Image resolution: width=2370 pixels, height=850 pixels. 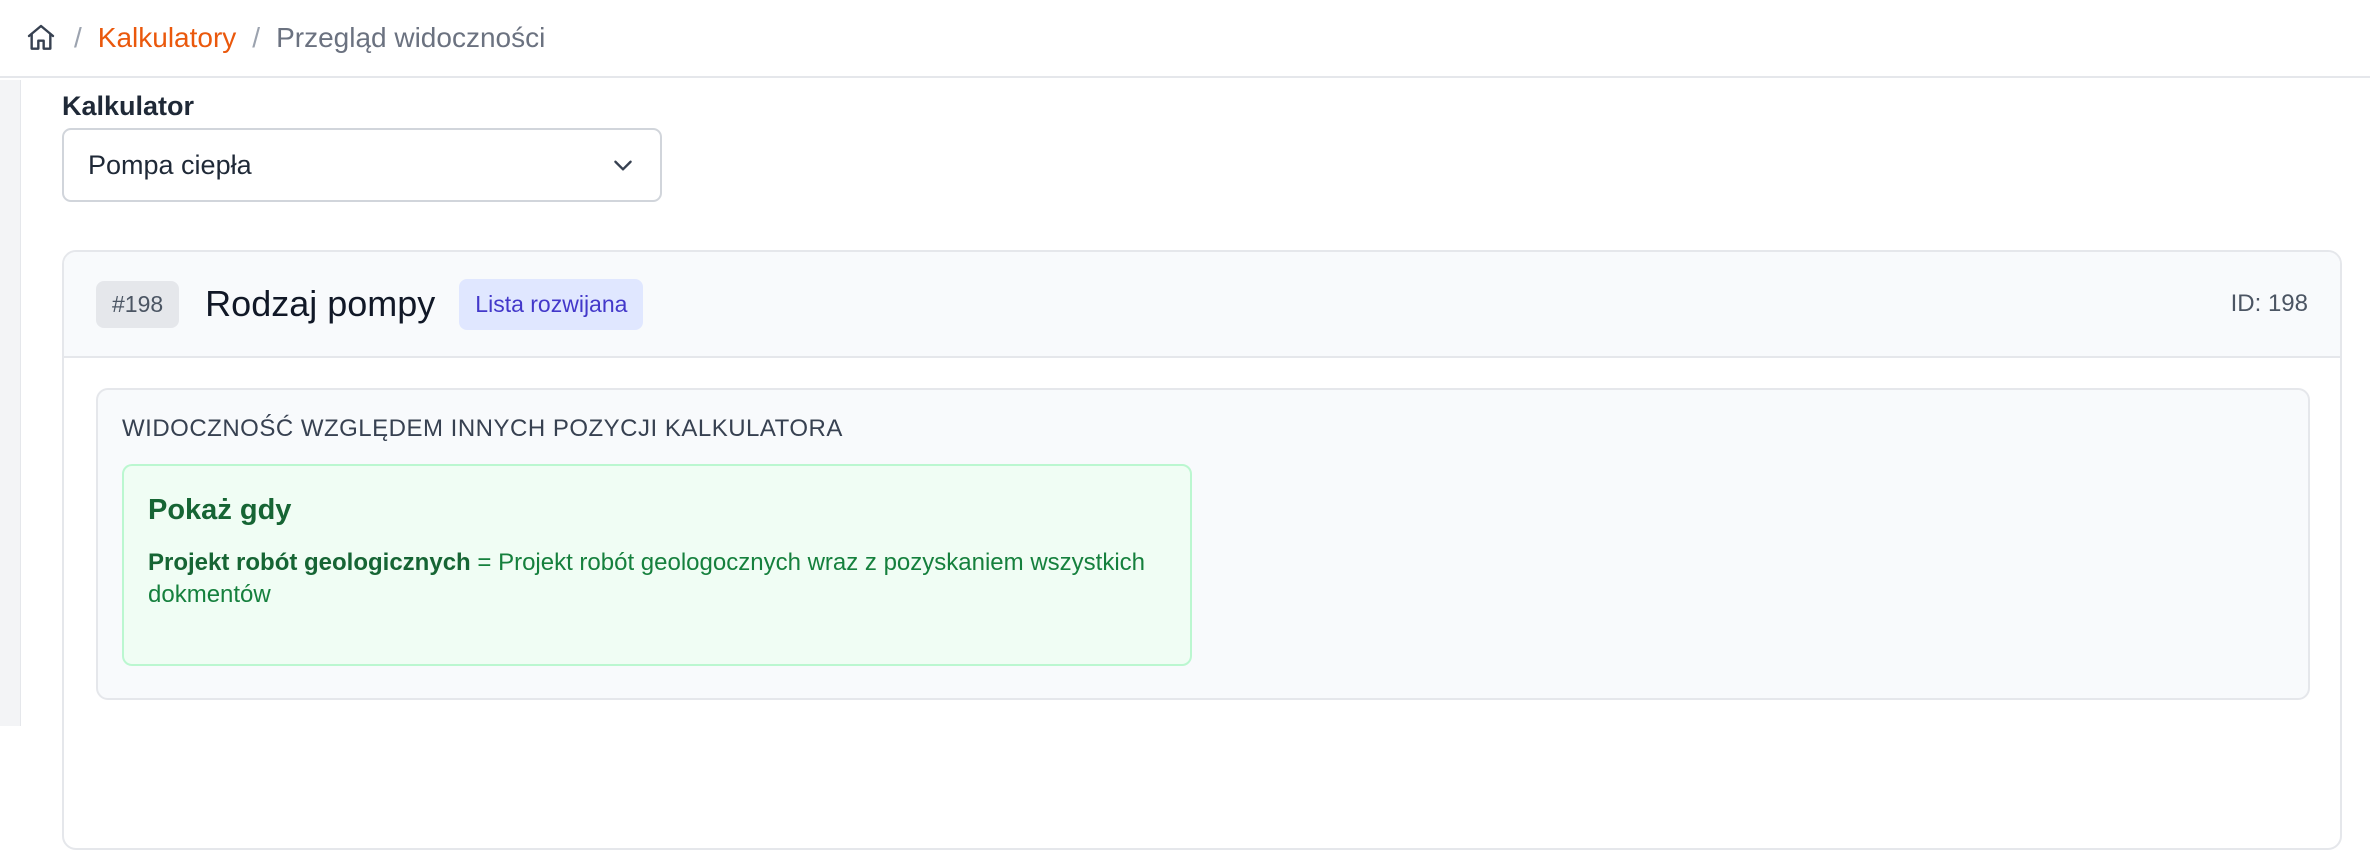 I want to click on rule-title: Pokaż gdy, so click(x=220, y=510).